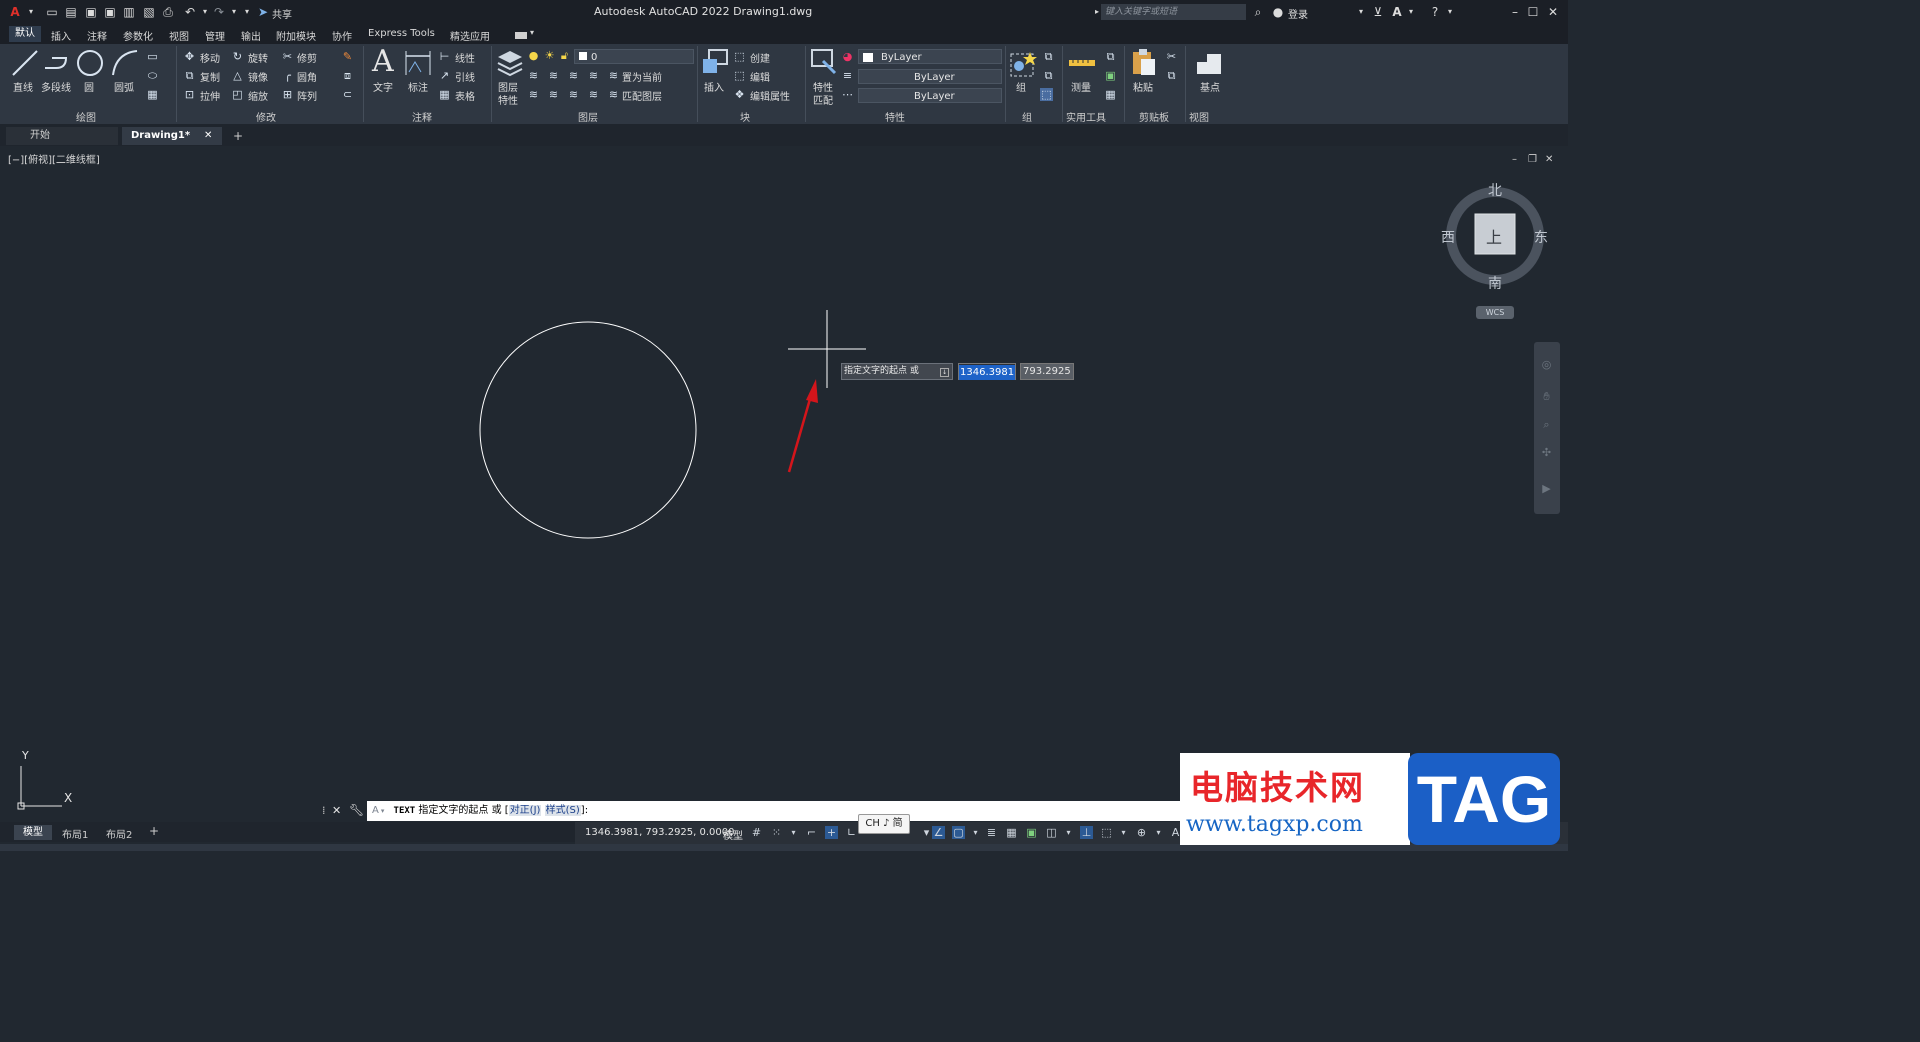 This screenshot has width=1920, height=1042. I want to click on 3d-osnap-dropdown-icon: ▾, so click(1068, 832).